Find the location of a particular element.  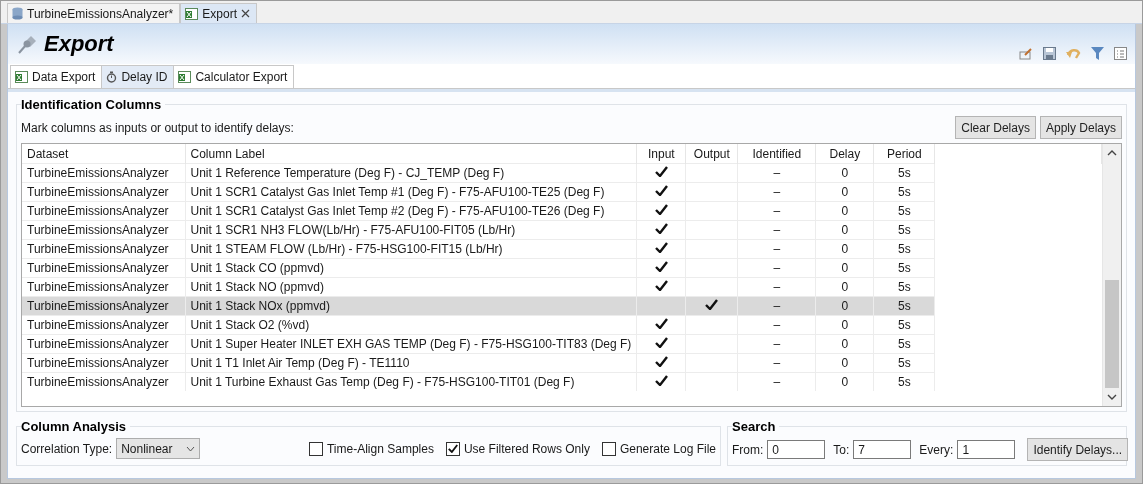

view-tab: Delay ID is located at coordinates (138, 76).